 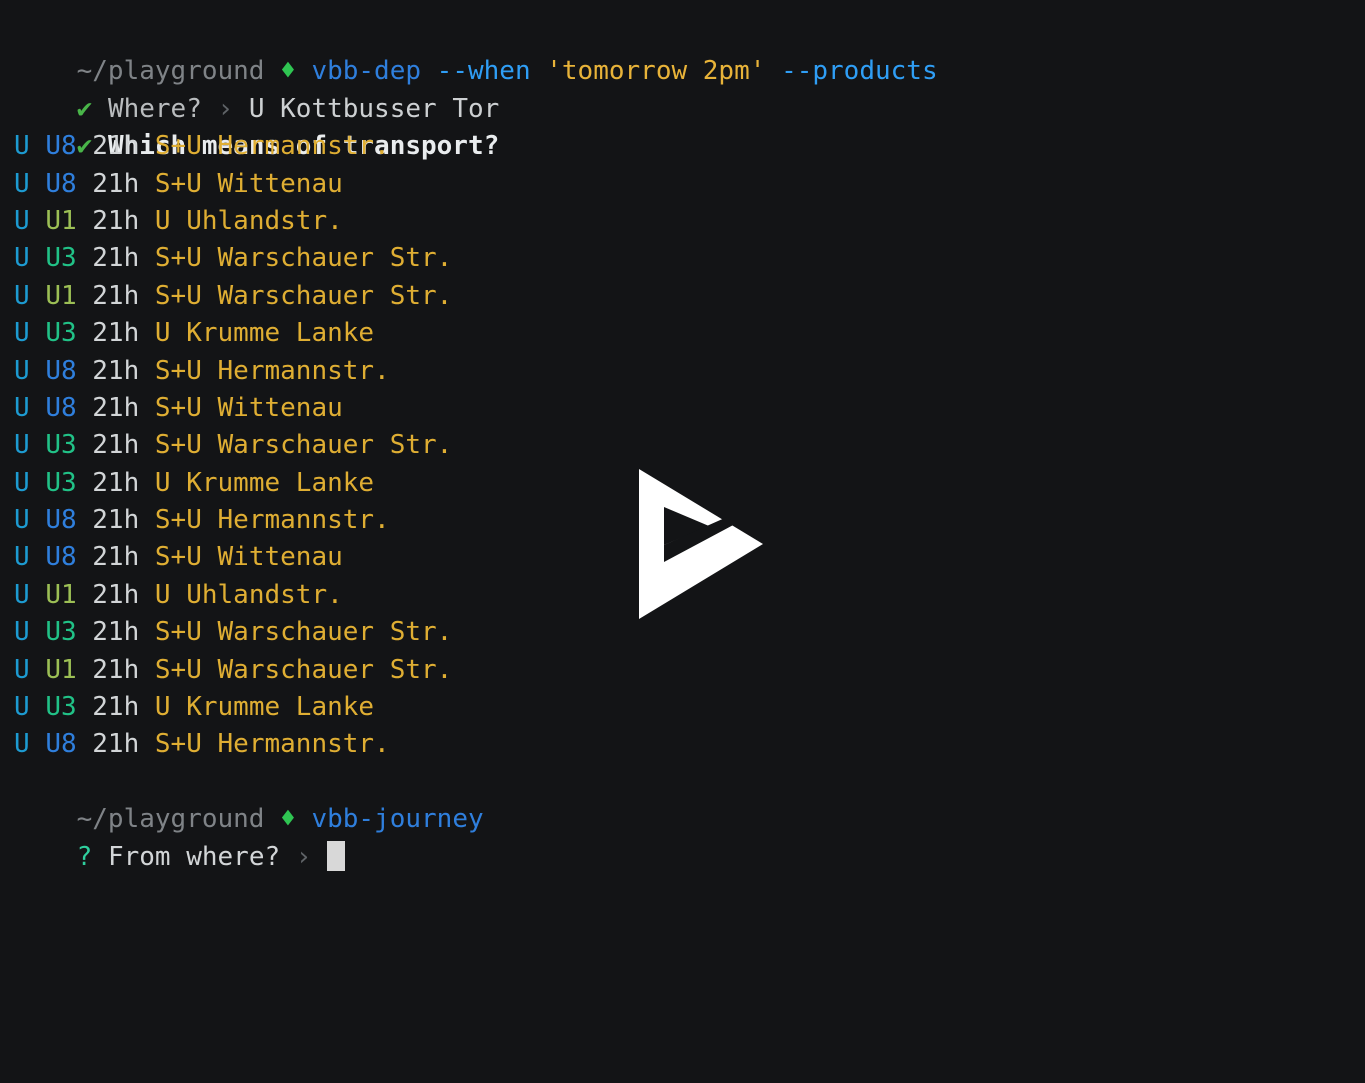 I want to click on flag-when: --when, so click(x=483, y=71).